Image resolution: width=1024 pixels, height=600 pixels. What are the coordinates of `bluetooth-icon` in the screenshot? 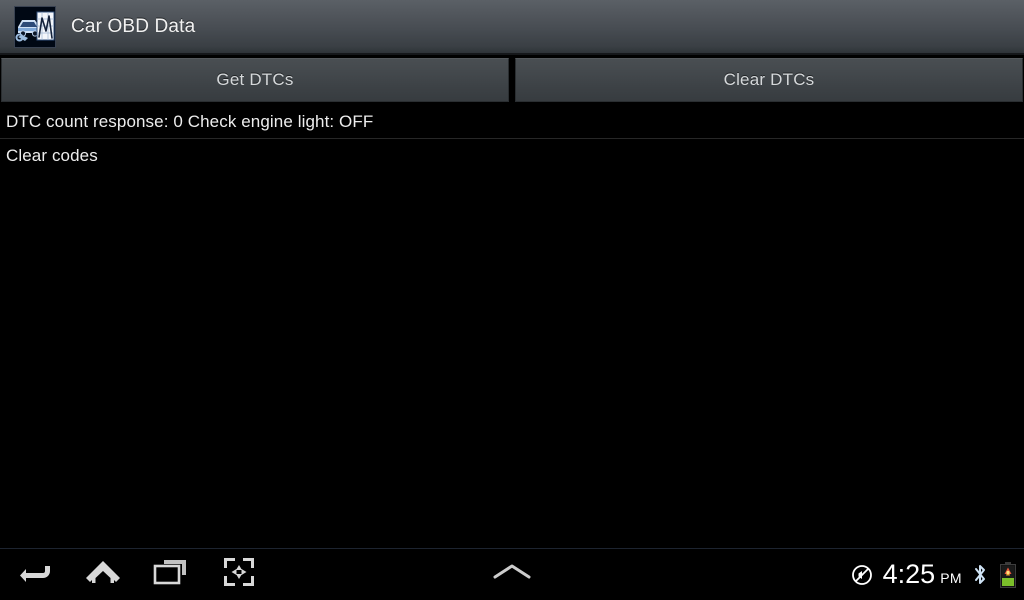 It's located at (980, 575).